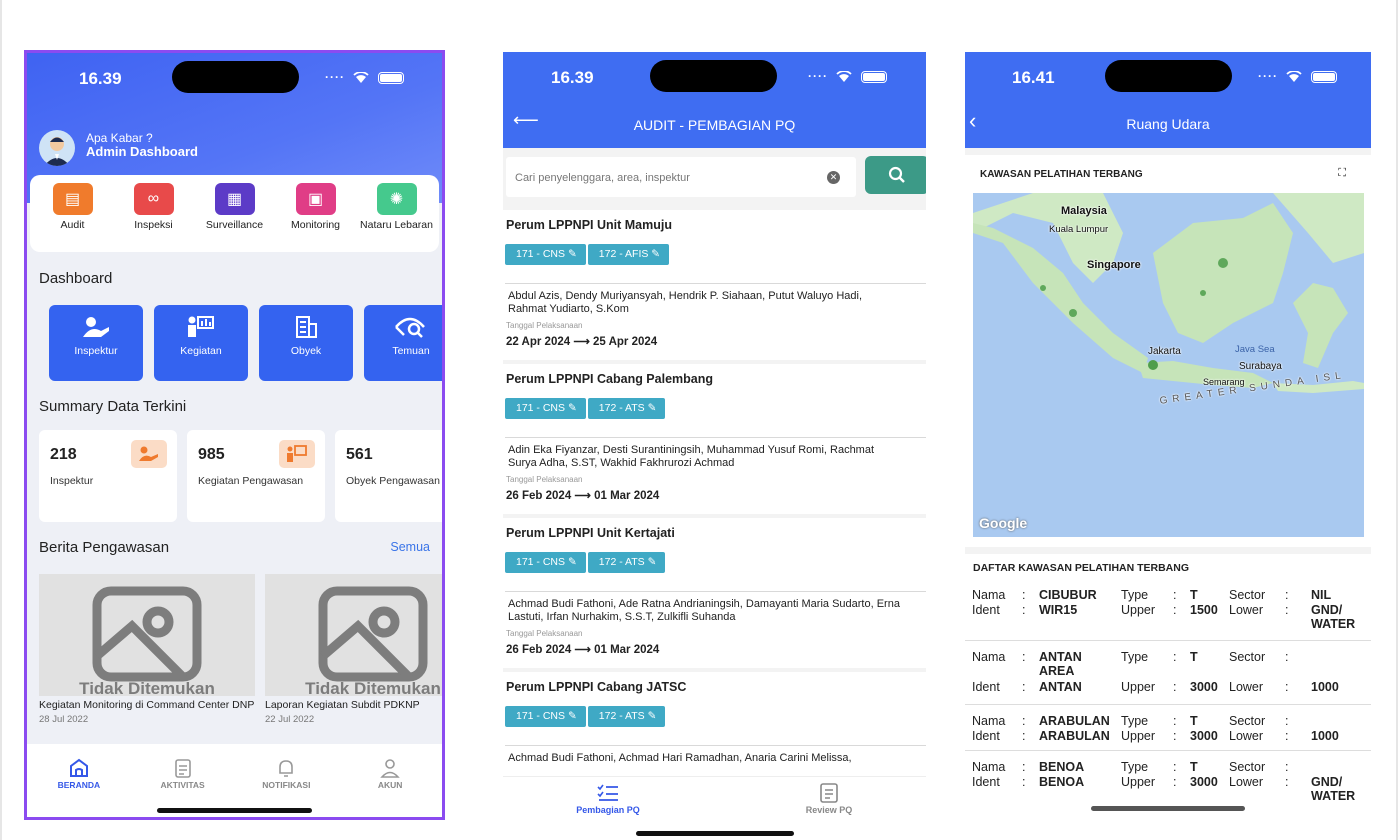  What do you see at coordinates (596, 687) in the screenshot?
I see `provider-name: Perum LPPNPI Cabang JATSC` at bounding box center [596, 687].